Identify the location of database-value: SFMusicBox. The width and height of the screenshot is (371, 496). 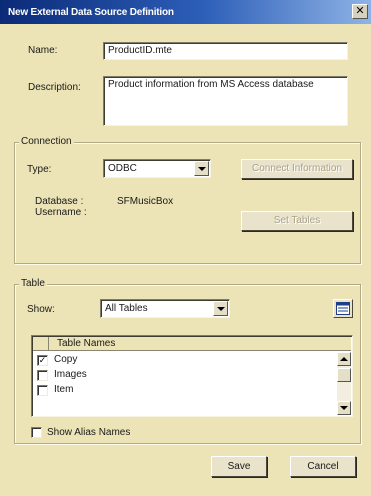
(145, 201).